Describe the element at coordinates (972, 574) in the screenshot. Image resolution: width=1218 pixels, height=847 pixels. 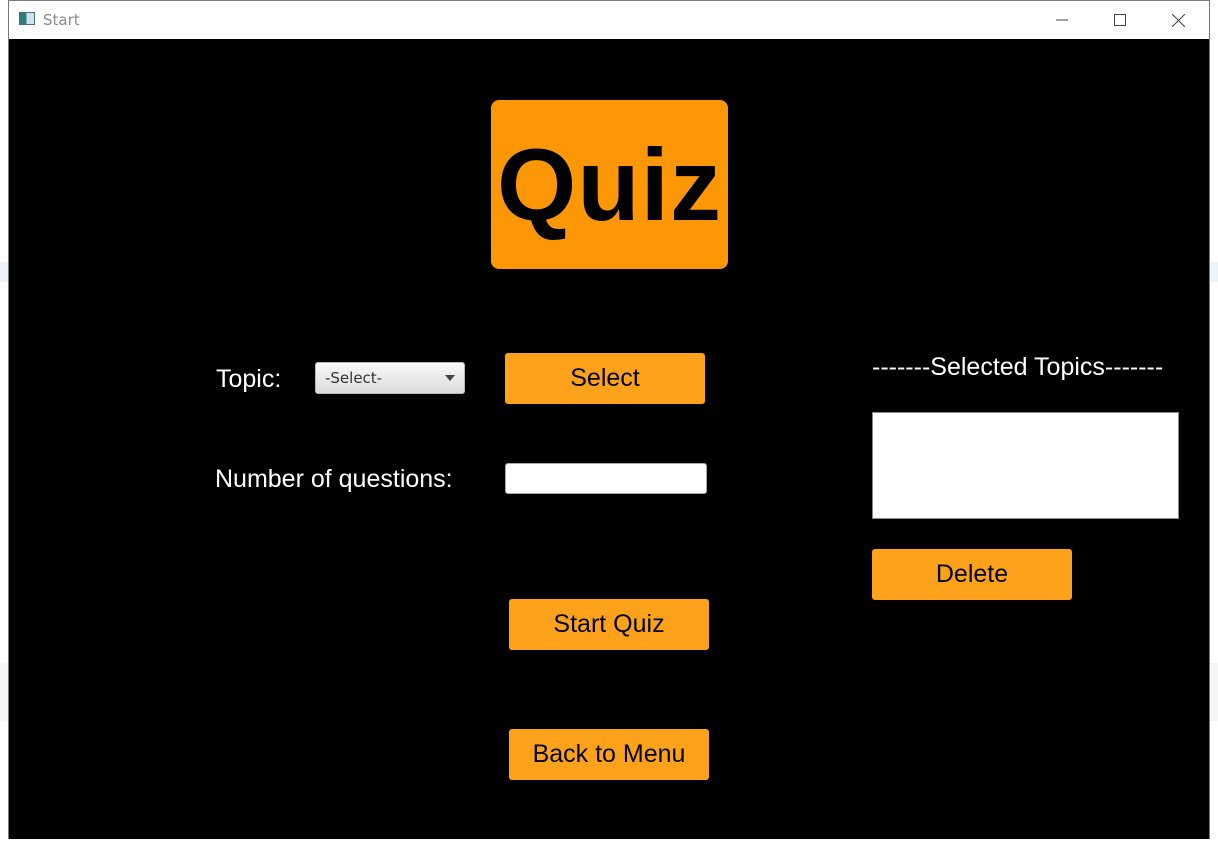
I see `delete-button: Delete` at that location.